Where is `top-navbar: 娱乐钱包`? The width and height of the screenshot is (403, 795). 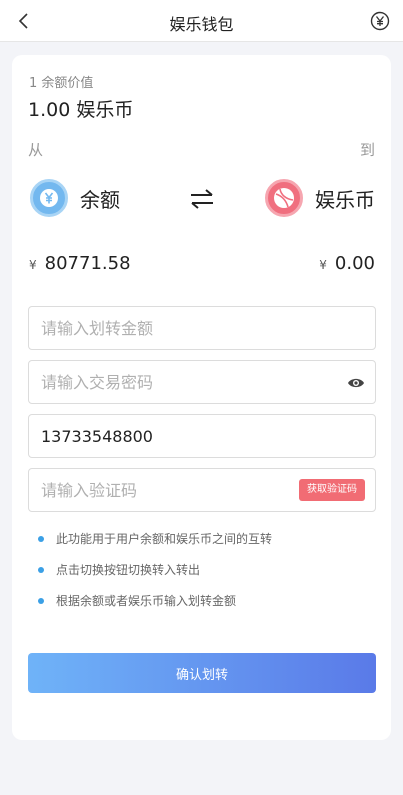 top-navbar: 娱乐钱包 is located at coordinates (201, 21).